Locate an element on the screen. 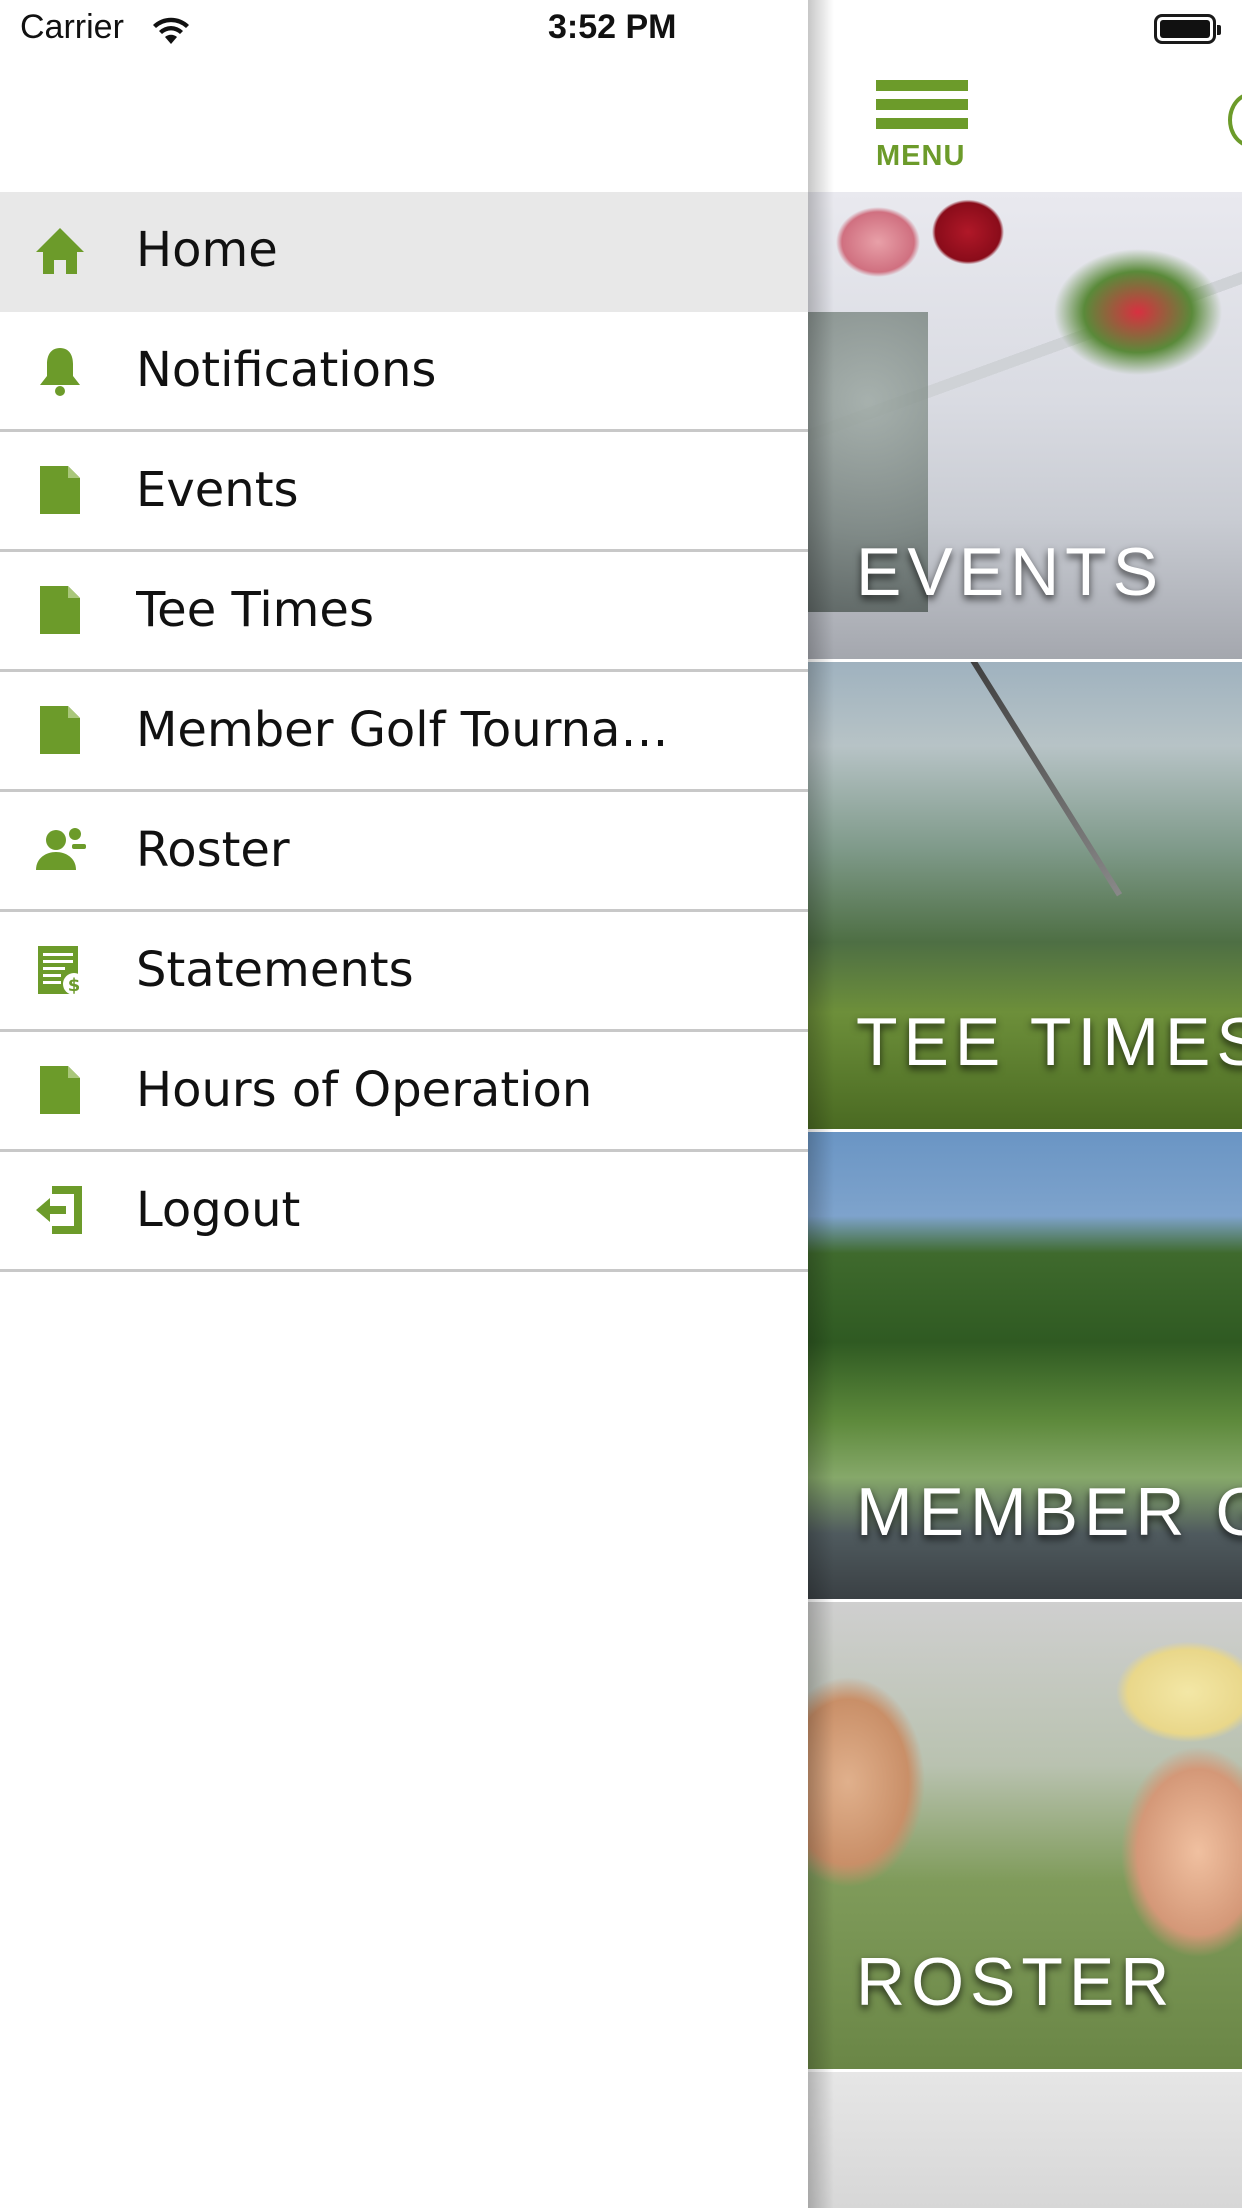 The height and width of the screenshot is (2208, 1242). club-logo is located at coordinates (1235, 120).